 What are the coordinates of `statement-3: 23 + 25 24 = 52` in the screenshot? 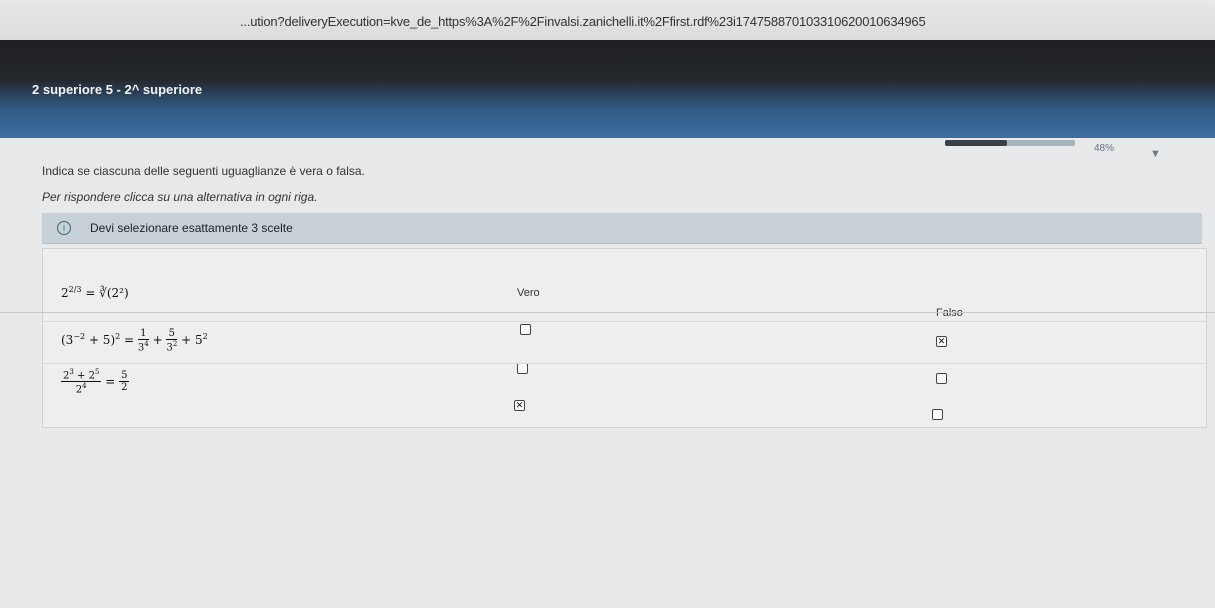 It's located at (95, 382).